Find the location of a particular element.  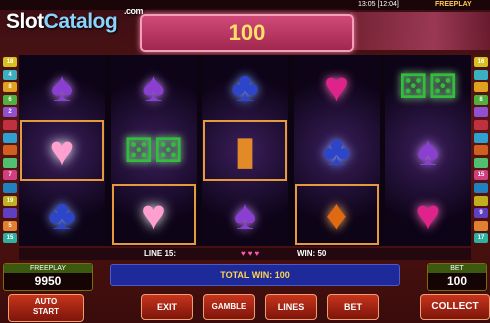

city-skyline-decoration is located at coordinates (420, 31).